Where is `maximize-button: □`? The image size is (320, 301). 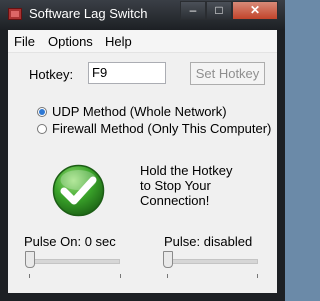 maximize-button: □ is located at coordinates (219, 10).